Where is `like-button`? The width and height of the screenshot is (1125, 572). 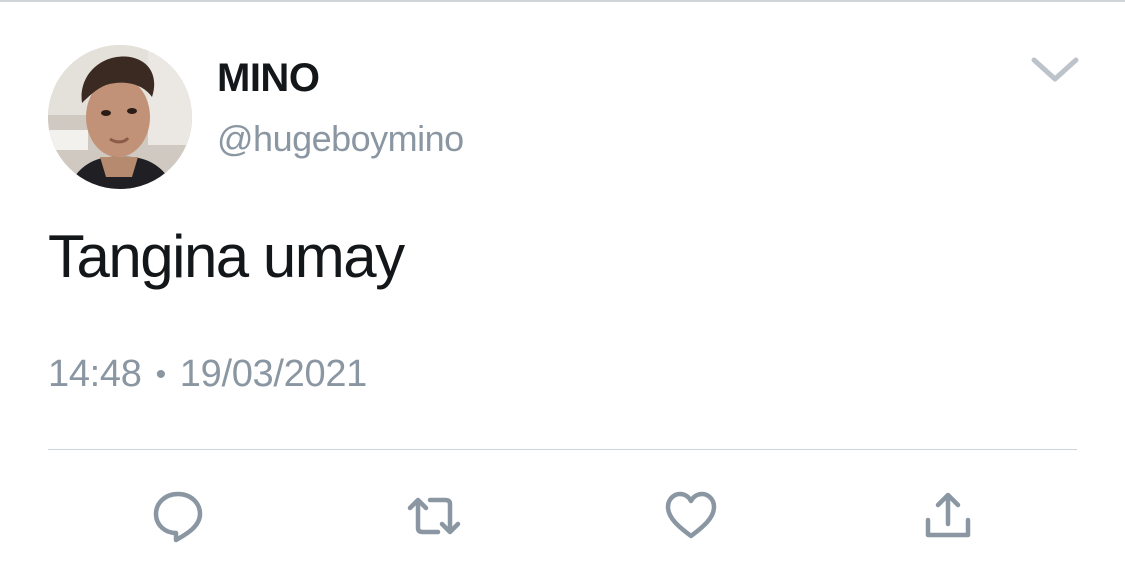
like-button is located at coordinates (691, 516).